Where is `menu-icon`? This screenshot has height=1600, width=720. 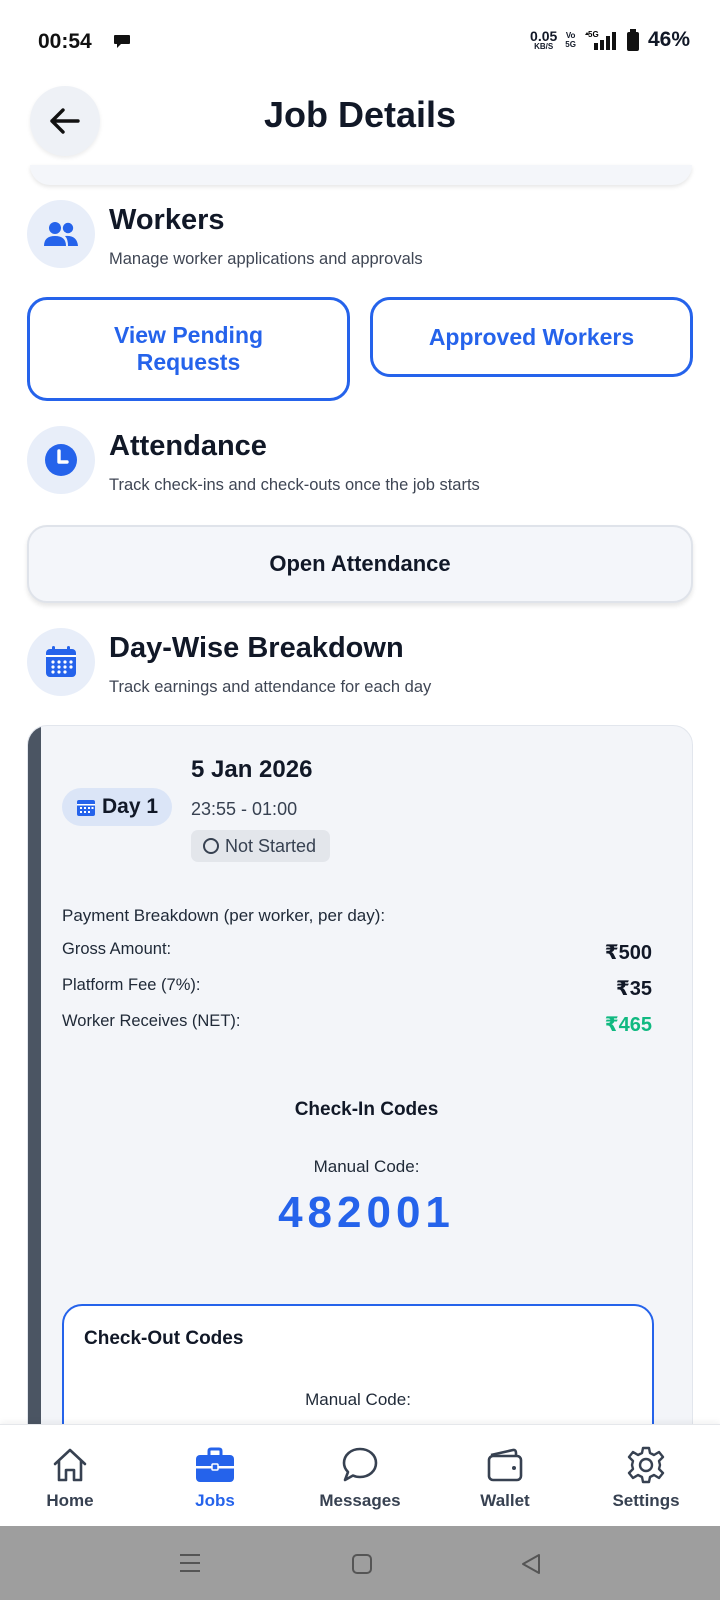 menu-icon is located at coordinates (190, 1563).